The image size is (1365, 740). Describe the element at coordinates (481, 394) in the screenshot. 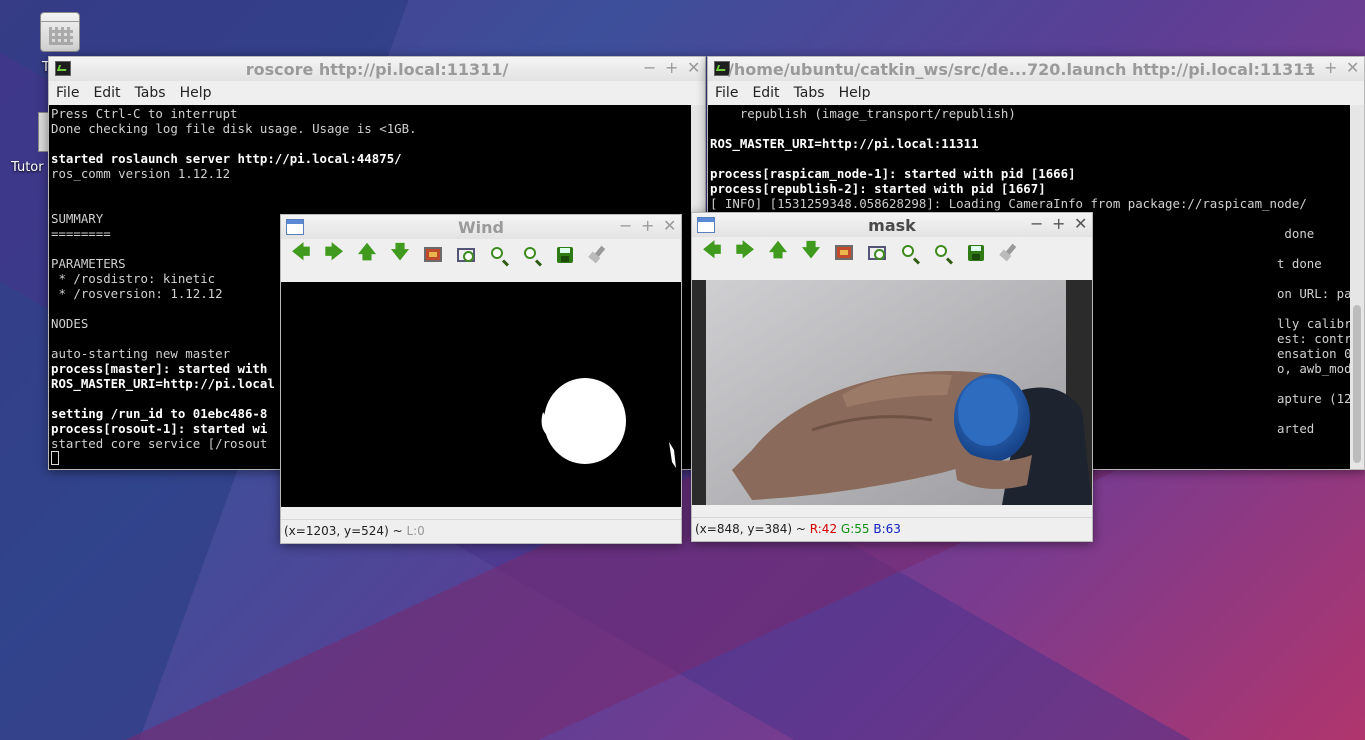

I see `image-canvas` at that location.